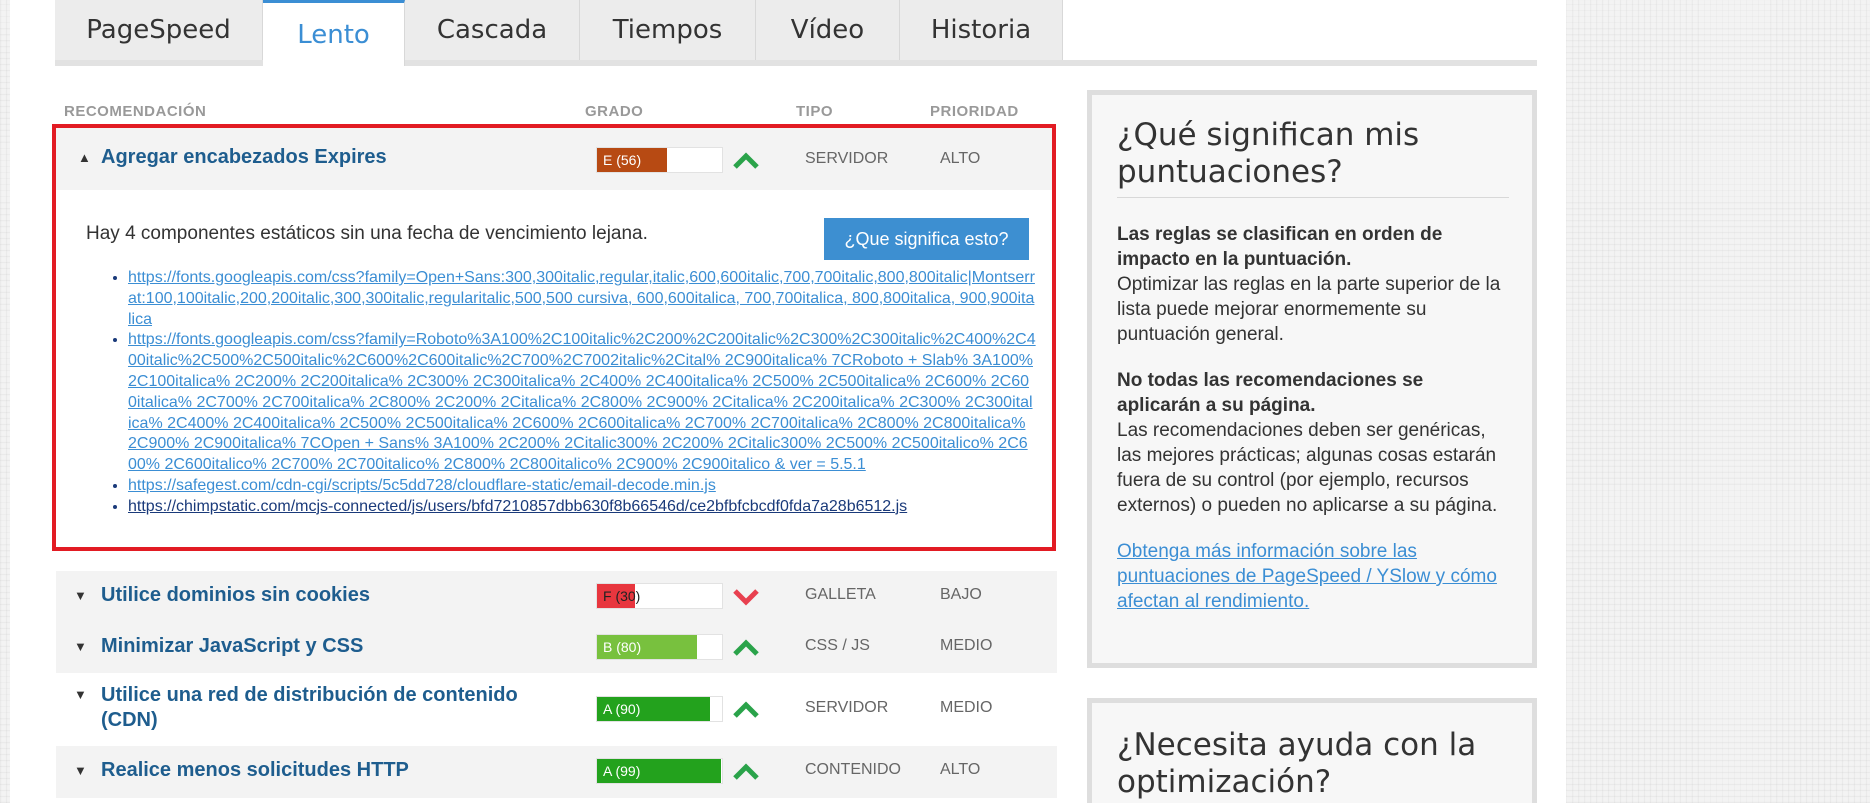 The width and height of the screenshot is (1870, 803). I want to click on rule-priority: BAJO, so click(961, 594).